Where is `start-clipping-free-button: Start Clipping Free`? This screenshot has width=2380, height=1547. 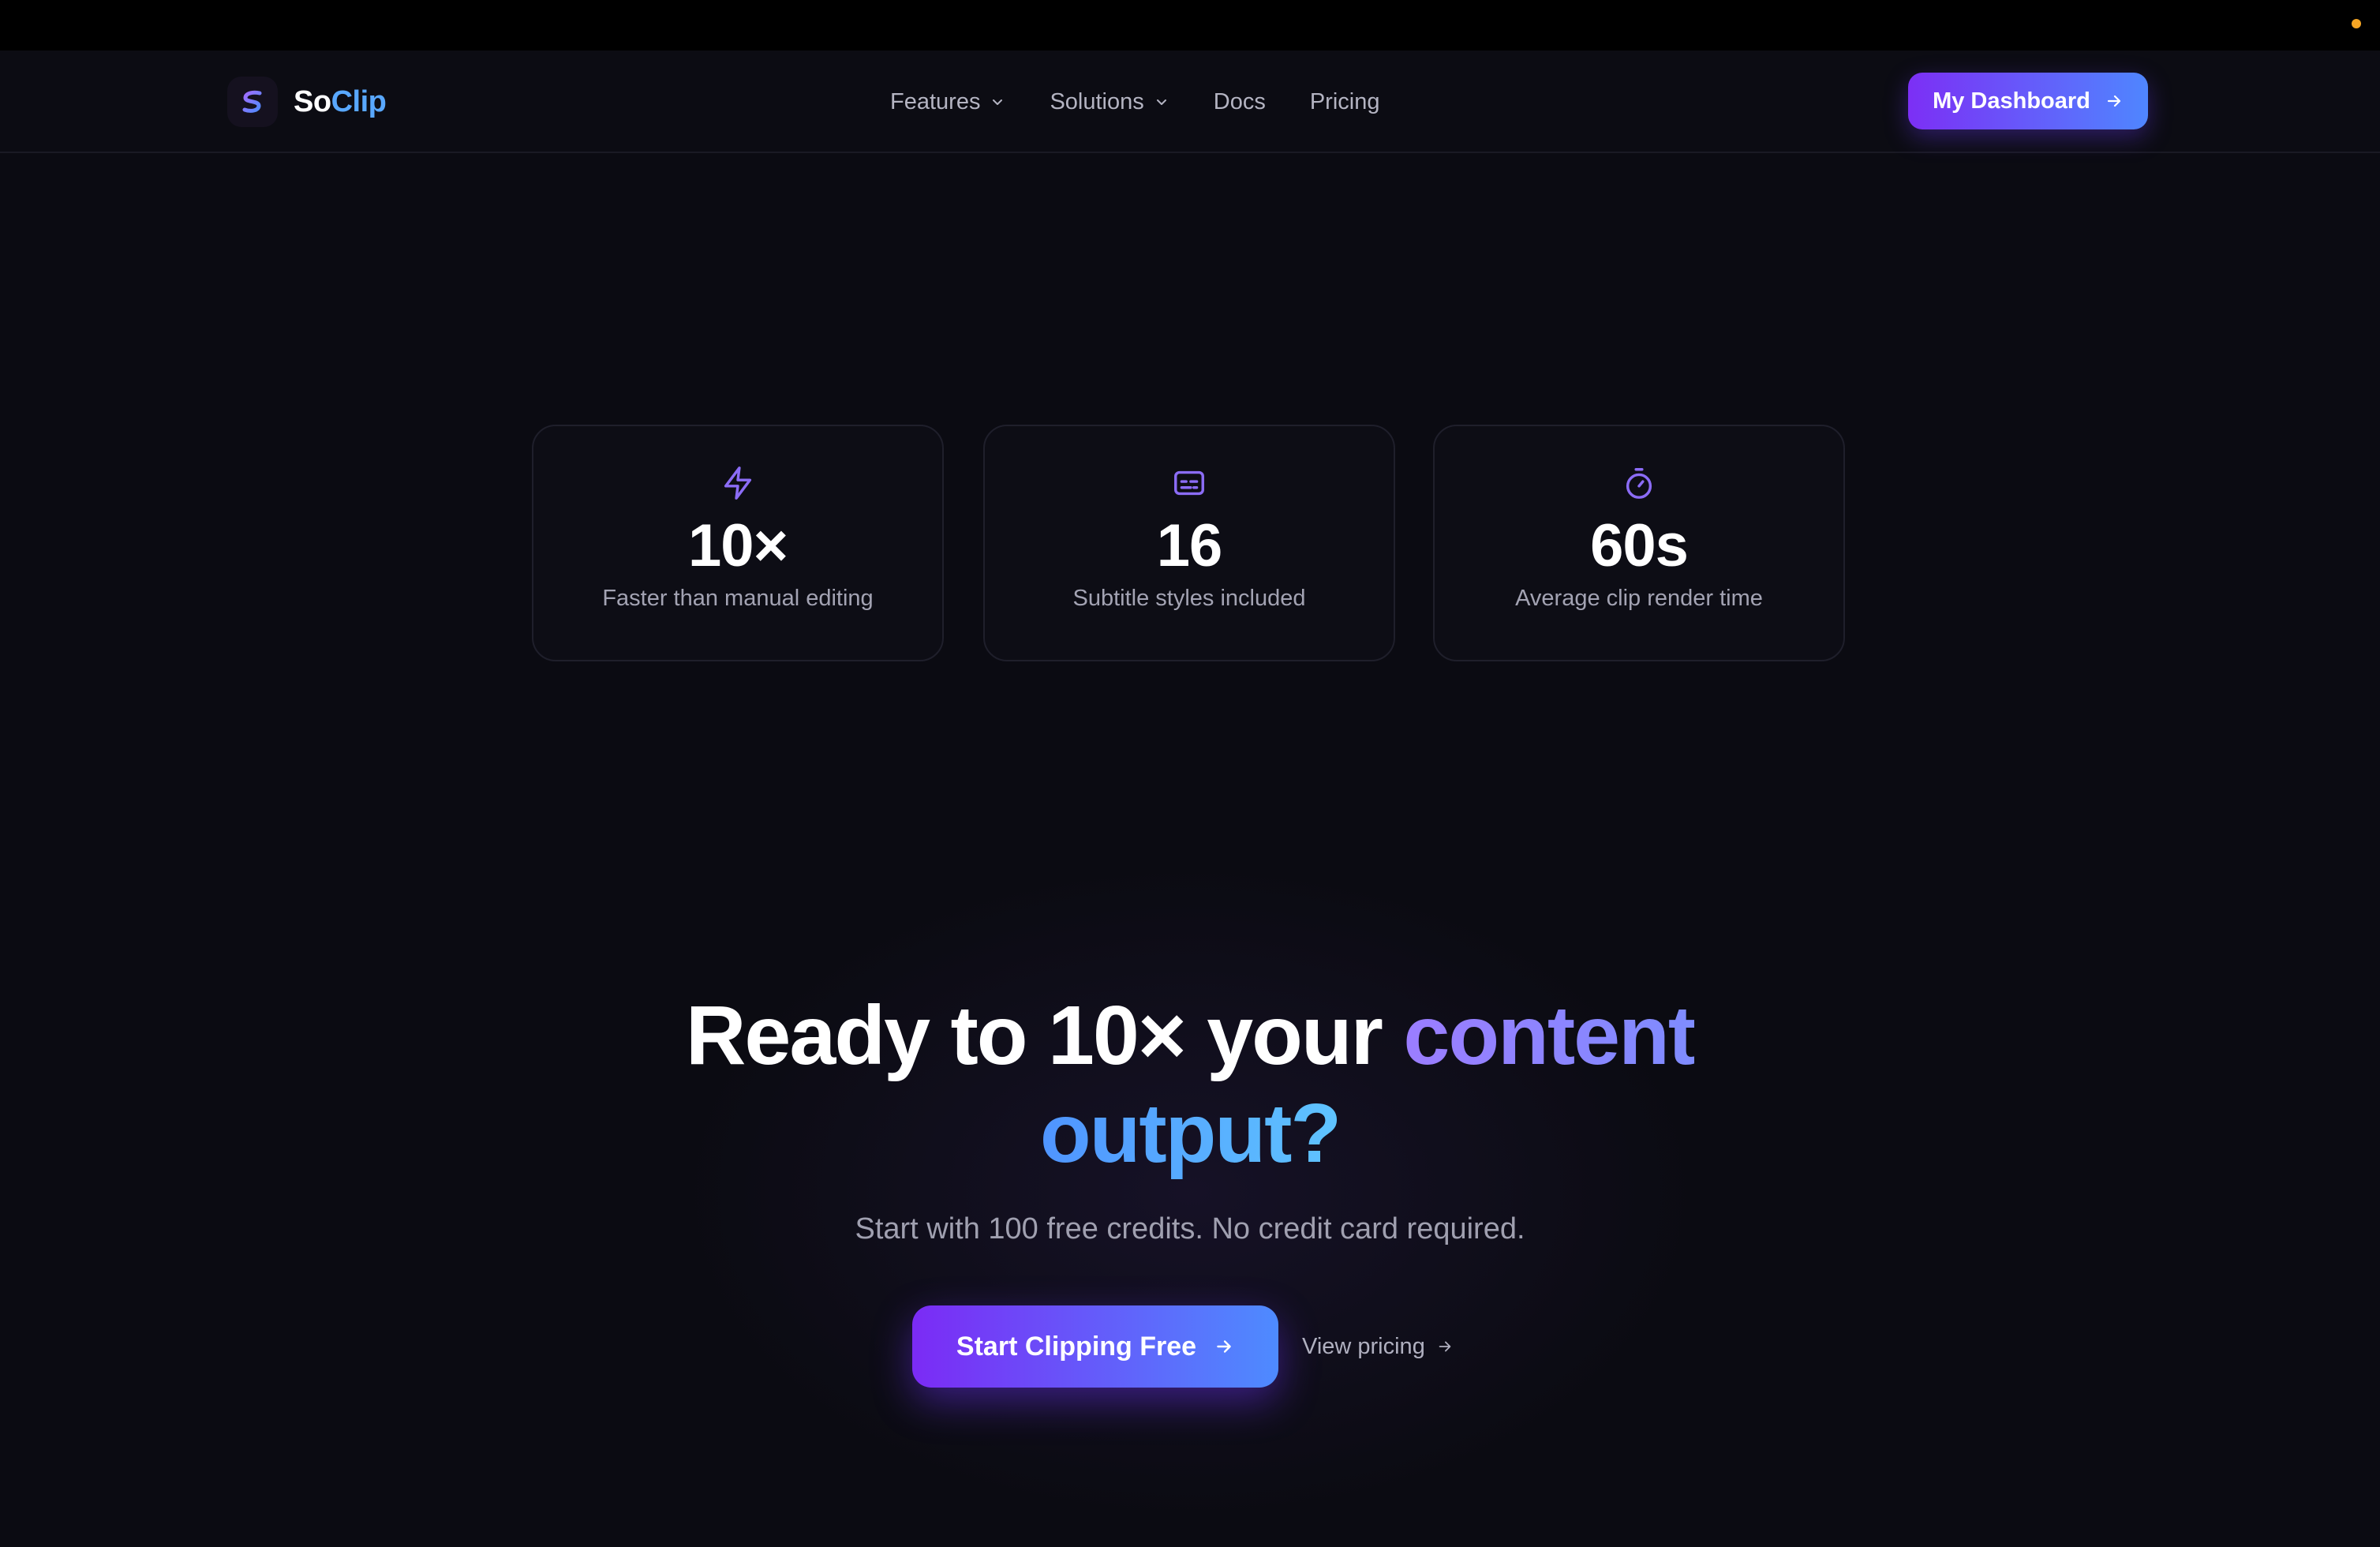 start-clipping-free-button: Start Clipping Free is located at coordinates (1095, 1346).